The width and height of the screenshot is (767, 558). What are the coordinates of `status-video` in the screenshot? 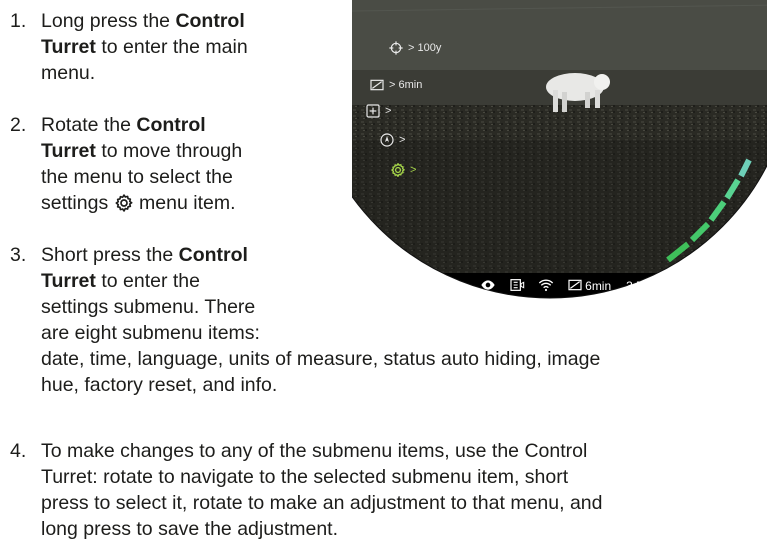 It's located at (517, 286).